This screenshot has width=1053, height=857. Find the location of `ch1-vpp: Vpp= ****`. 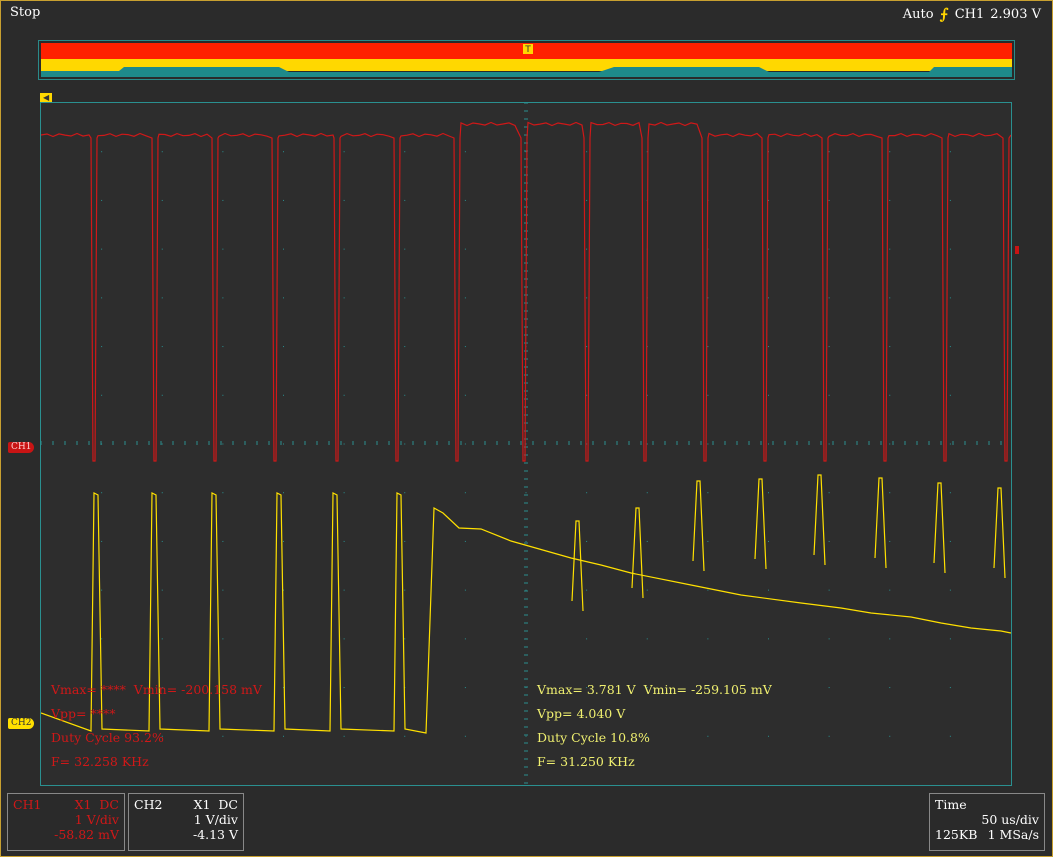

ch1-vpp: Vpp= **** is located at coordinates (83, 713).